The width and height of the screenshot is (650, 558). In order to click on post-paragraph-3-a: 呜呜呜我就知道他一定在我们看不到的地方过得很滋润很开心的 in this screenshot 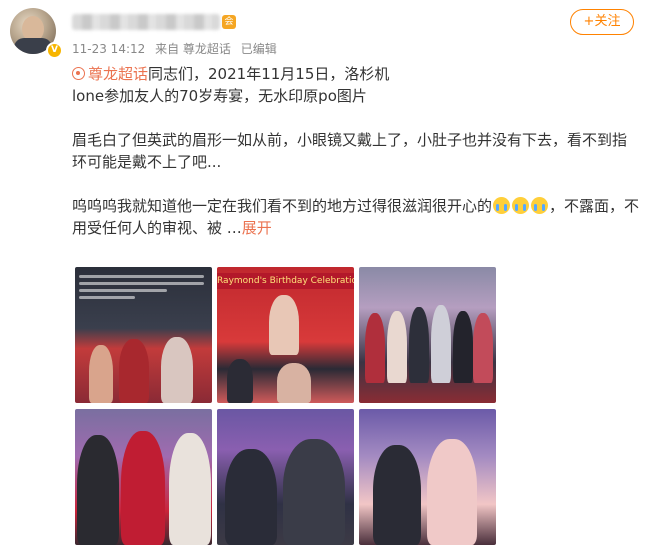, I will do `click(282, 206)`.